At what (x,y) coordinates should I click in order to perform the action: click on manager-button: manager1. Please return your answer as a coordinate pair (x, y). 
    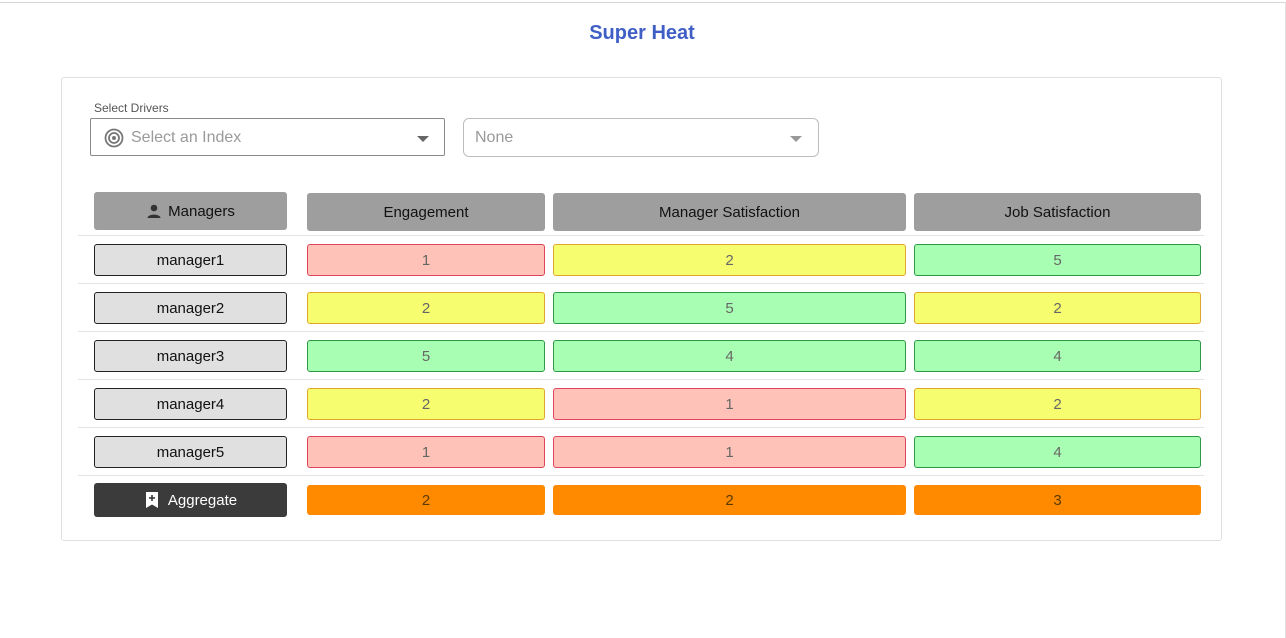
    Looking at the image, I should click on (190, 260).